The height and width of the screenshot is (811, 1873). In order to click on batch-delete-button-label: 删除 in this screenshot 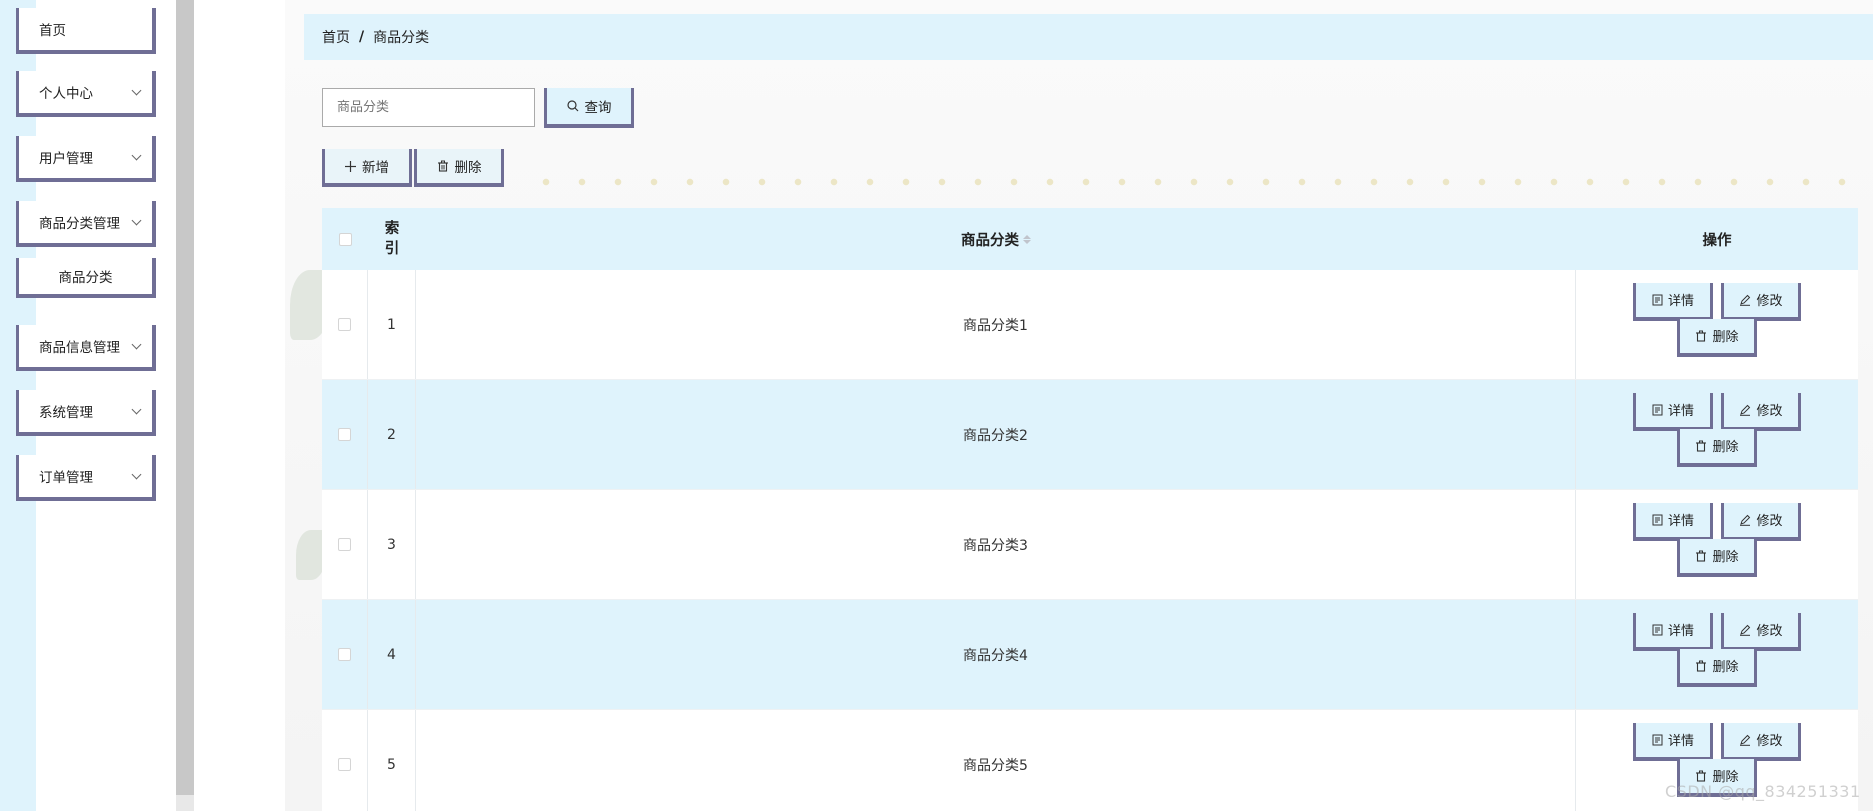, I will do `click(468, 168)`.